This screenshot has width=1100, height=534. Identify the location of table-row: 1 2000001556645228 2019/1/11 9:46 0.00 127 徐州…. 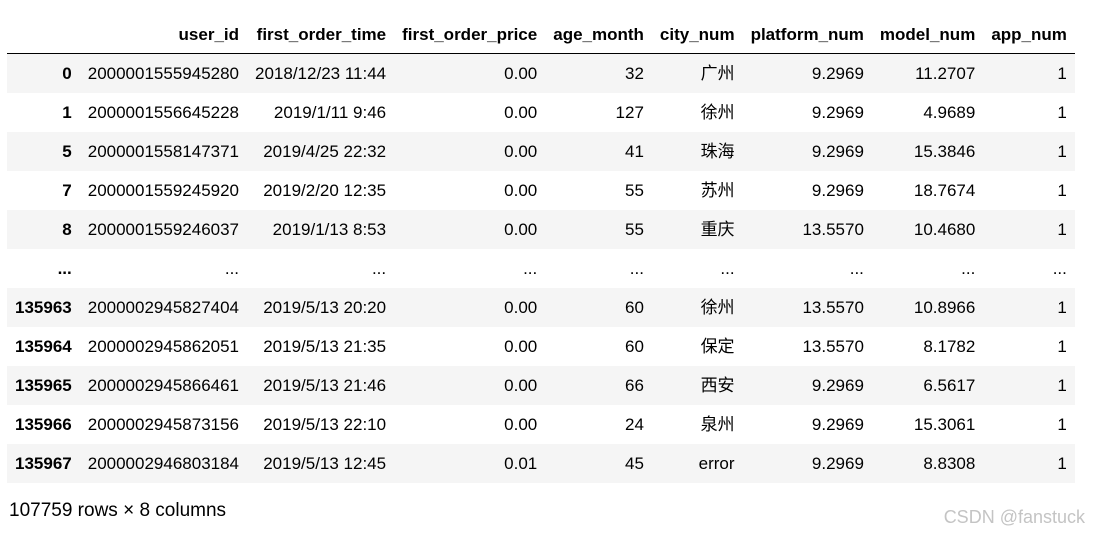
(541, 112).